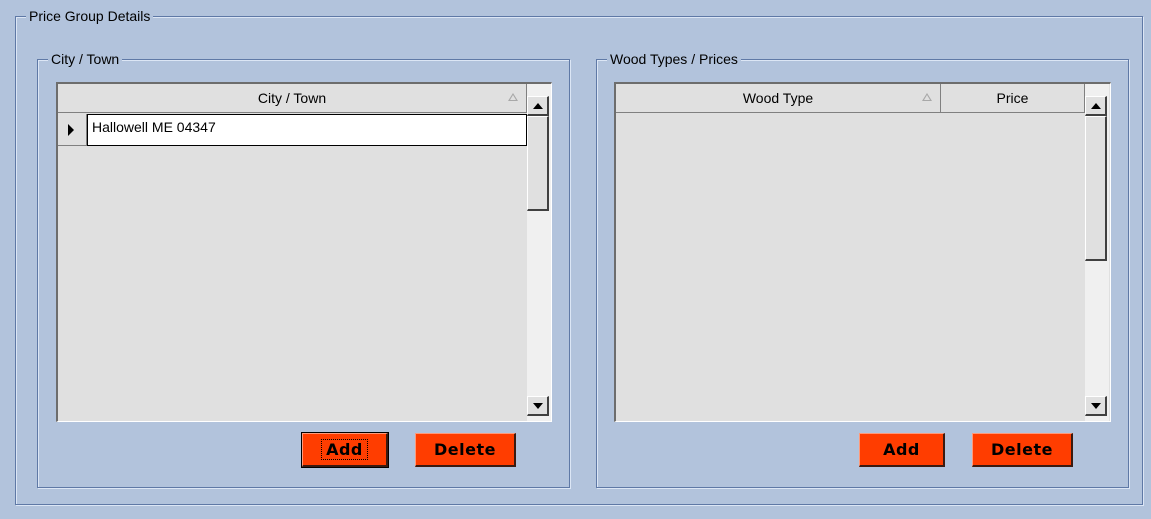 The height and width of the screenshot is (519, 1151). I want to click on price-group-details-legend: Price Group Details, so click(90, 16).